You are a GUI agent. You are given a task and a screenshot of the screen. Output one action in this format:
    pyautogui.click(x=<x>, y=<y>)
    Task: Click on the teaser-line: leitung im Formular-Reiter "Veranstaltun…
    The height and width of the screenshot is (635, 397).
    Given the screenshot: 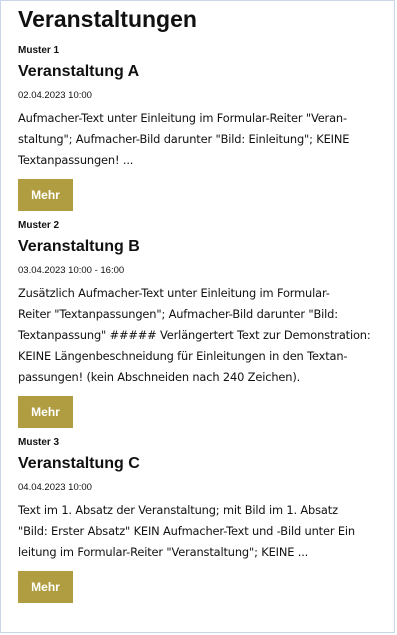 What is the action you would take?
    pyautogui.click(x=163, y=552)
    